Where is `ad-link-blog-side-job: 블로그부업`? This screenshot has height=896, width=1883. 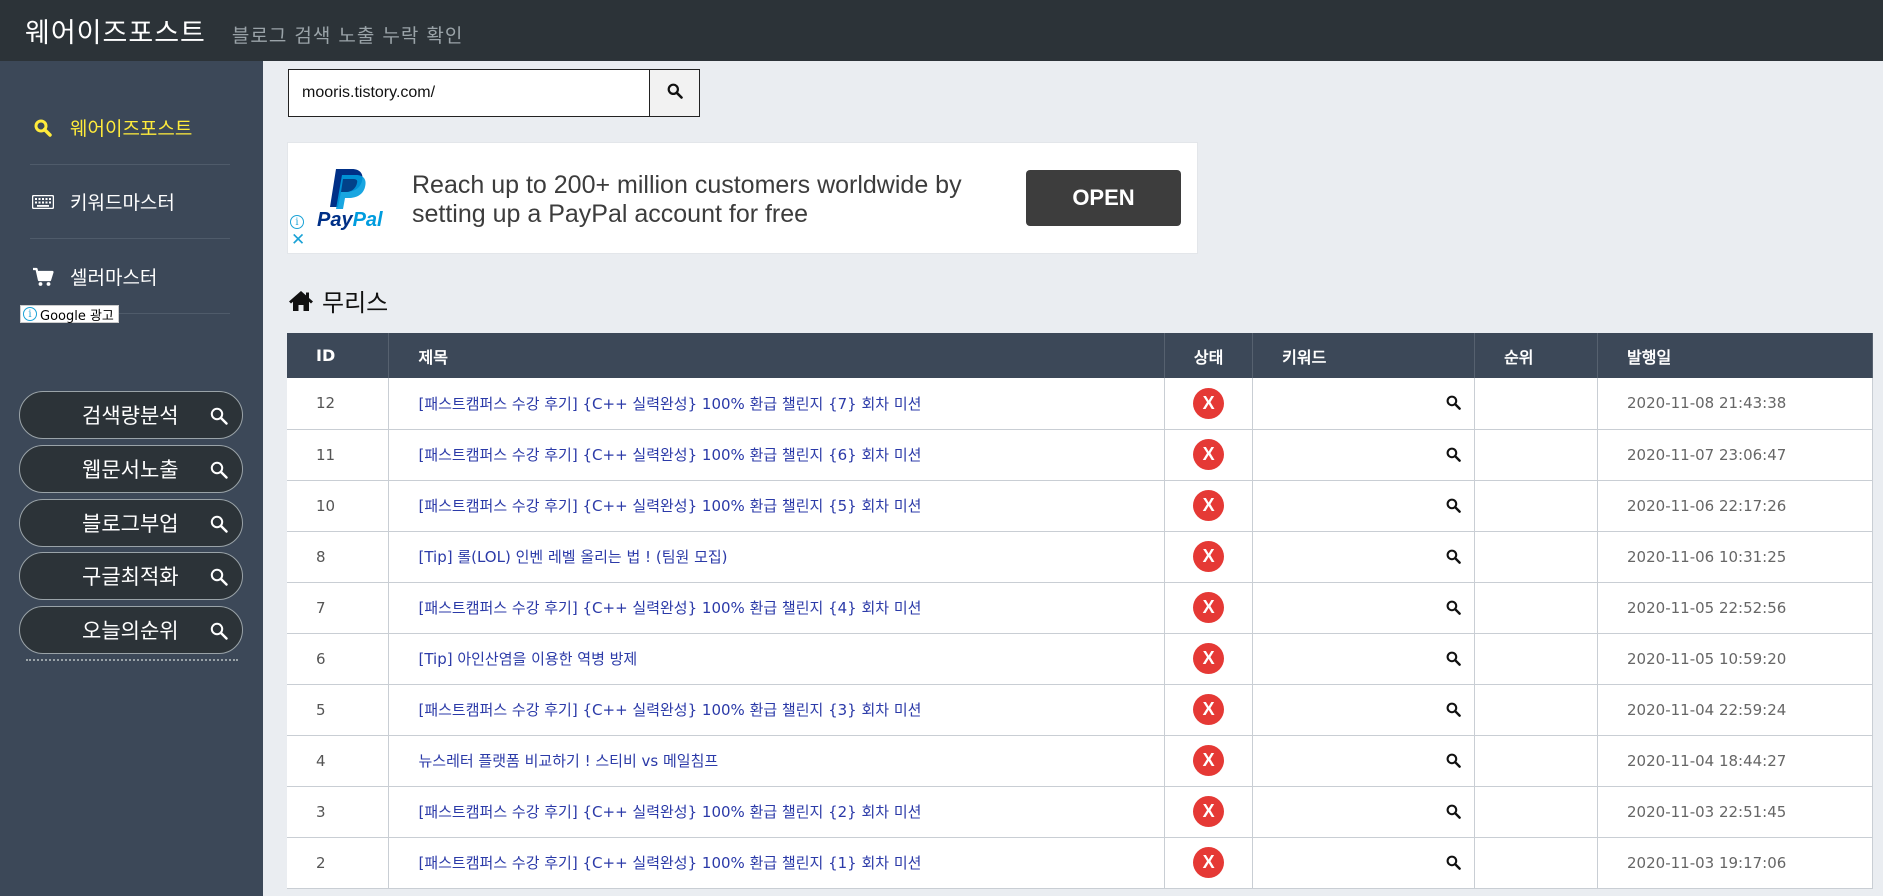 ad-link-blog-side-job: 블로그부업 is located at coordinates (131, 523).